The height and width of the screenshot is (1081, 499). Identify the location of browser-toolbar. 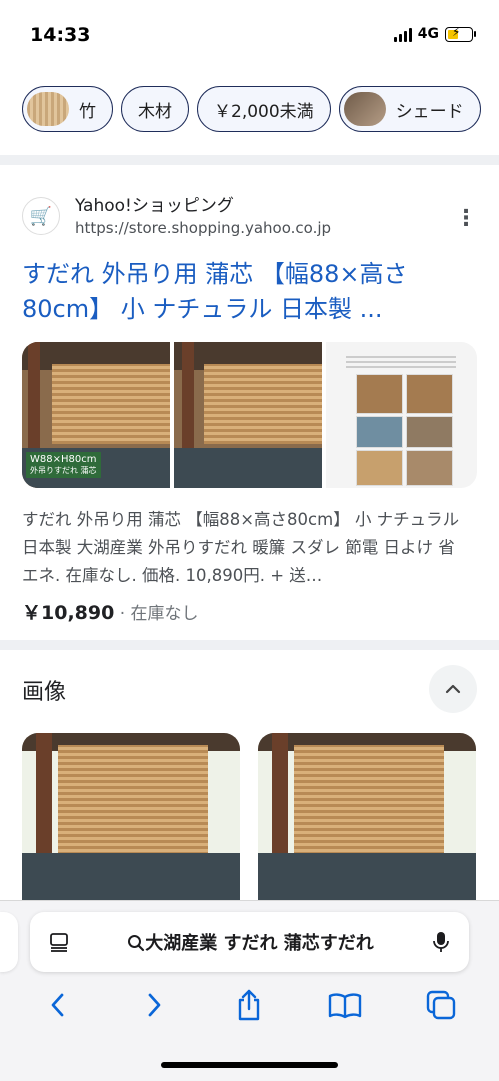
(249, 1005).